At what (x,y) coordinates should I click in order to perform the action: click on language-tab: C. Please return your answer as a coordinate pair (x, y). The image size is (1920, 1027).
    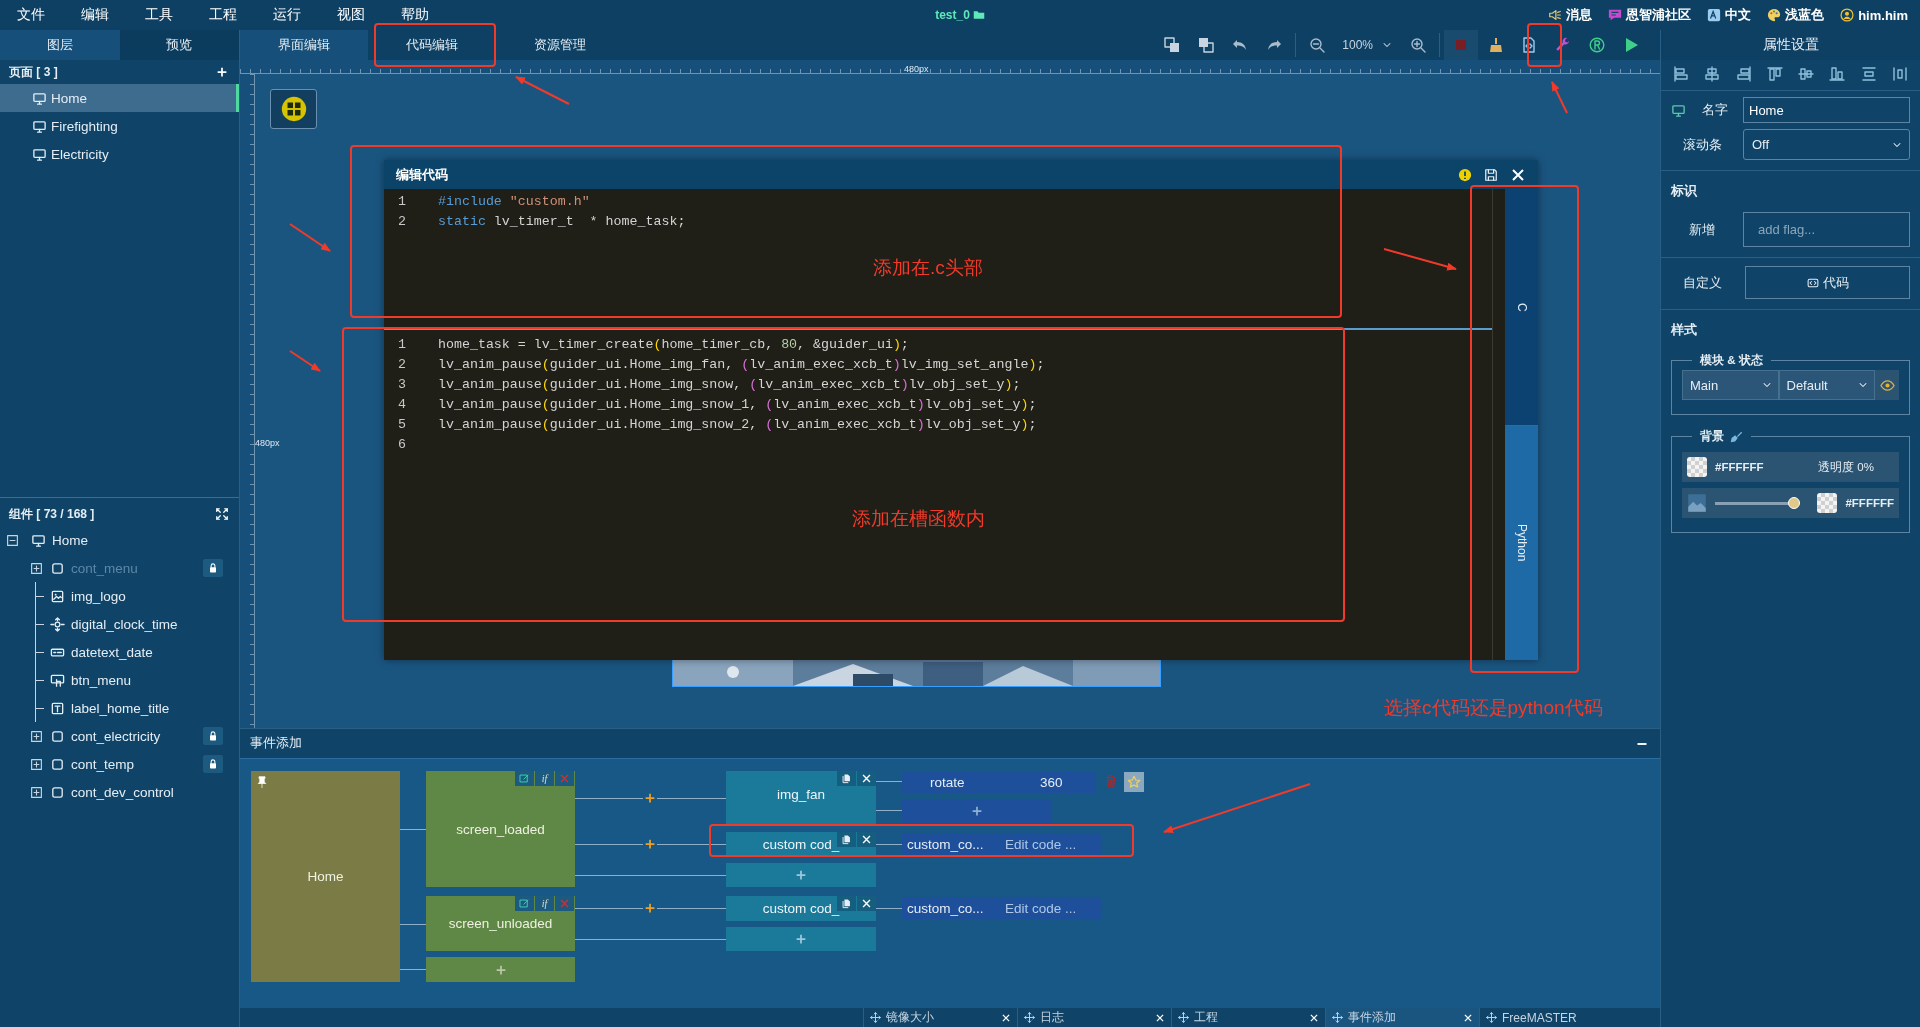
    Looking at the image, I should click on (1521, 307).